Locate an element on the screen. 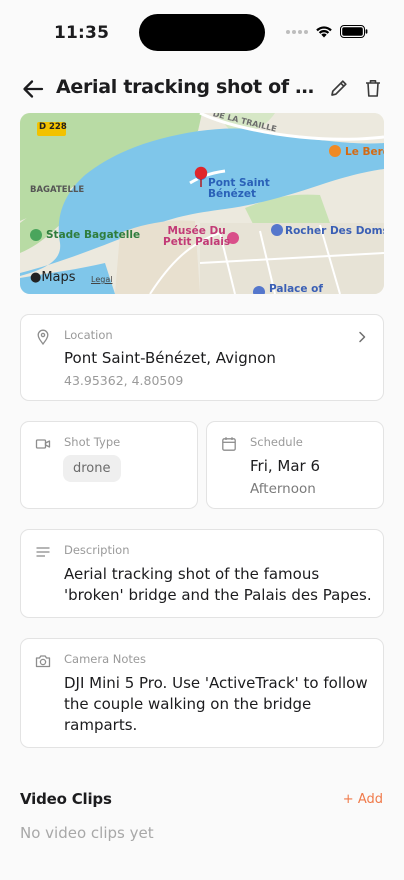 The height and width of the screenshot is (880, 404). edit-pencil-icon is located at coordinates (339, 88).